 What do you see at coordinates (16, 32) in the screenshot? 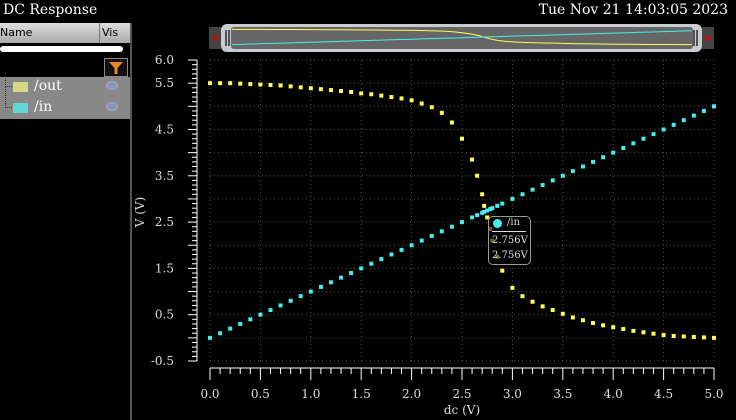
I see `column-name: Name` at bounding box center [16, 32].